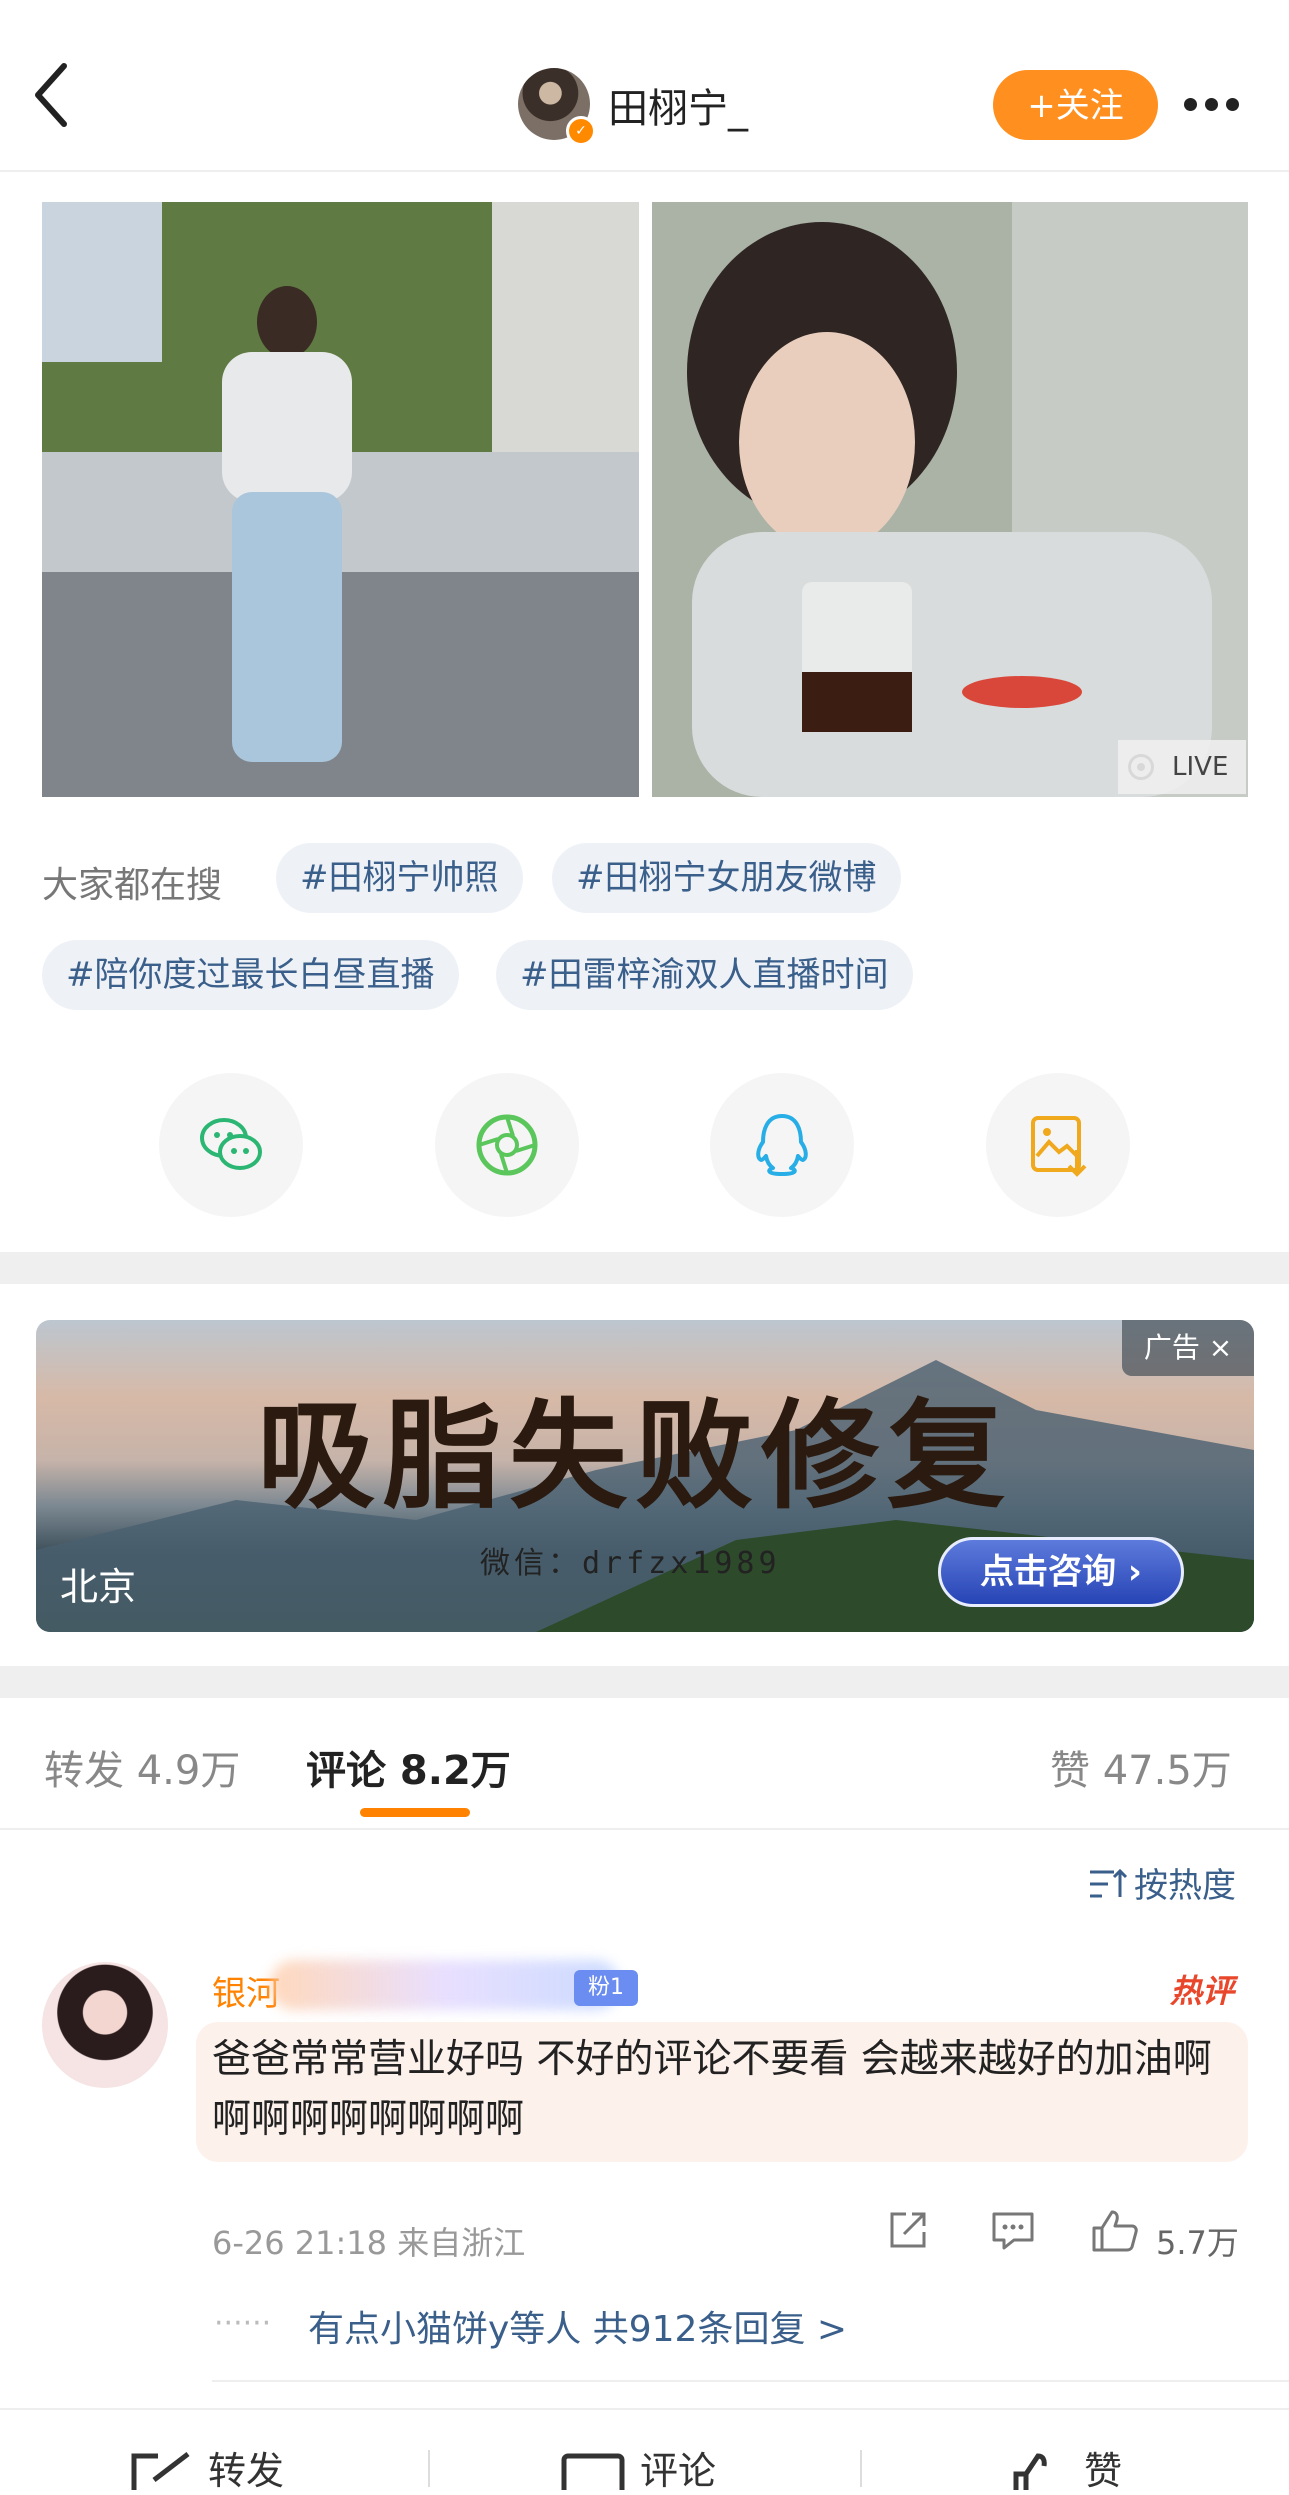  I want to click on tab-comment: 评论 8.2万, so click(408, 1767).